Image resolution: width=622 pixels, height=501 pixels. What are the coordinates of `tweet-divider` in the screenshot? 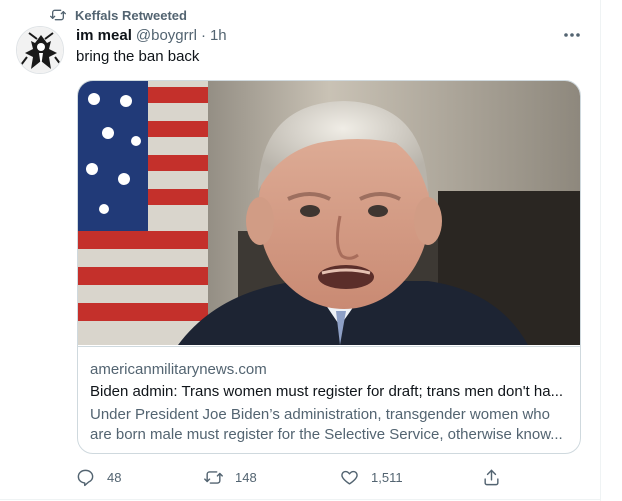 It's located at (300, 499).